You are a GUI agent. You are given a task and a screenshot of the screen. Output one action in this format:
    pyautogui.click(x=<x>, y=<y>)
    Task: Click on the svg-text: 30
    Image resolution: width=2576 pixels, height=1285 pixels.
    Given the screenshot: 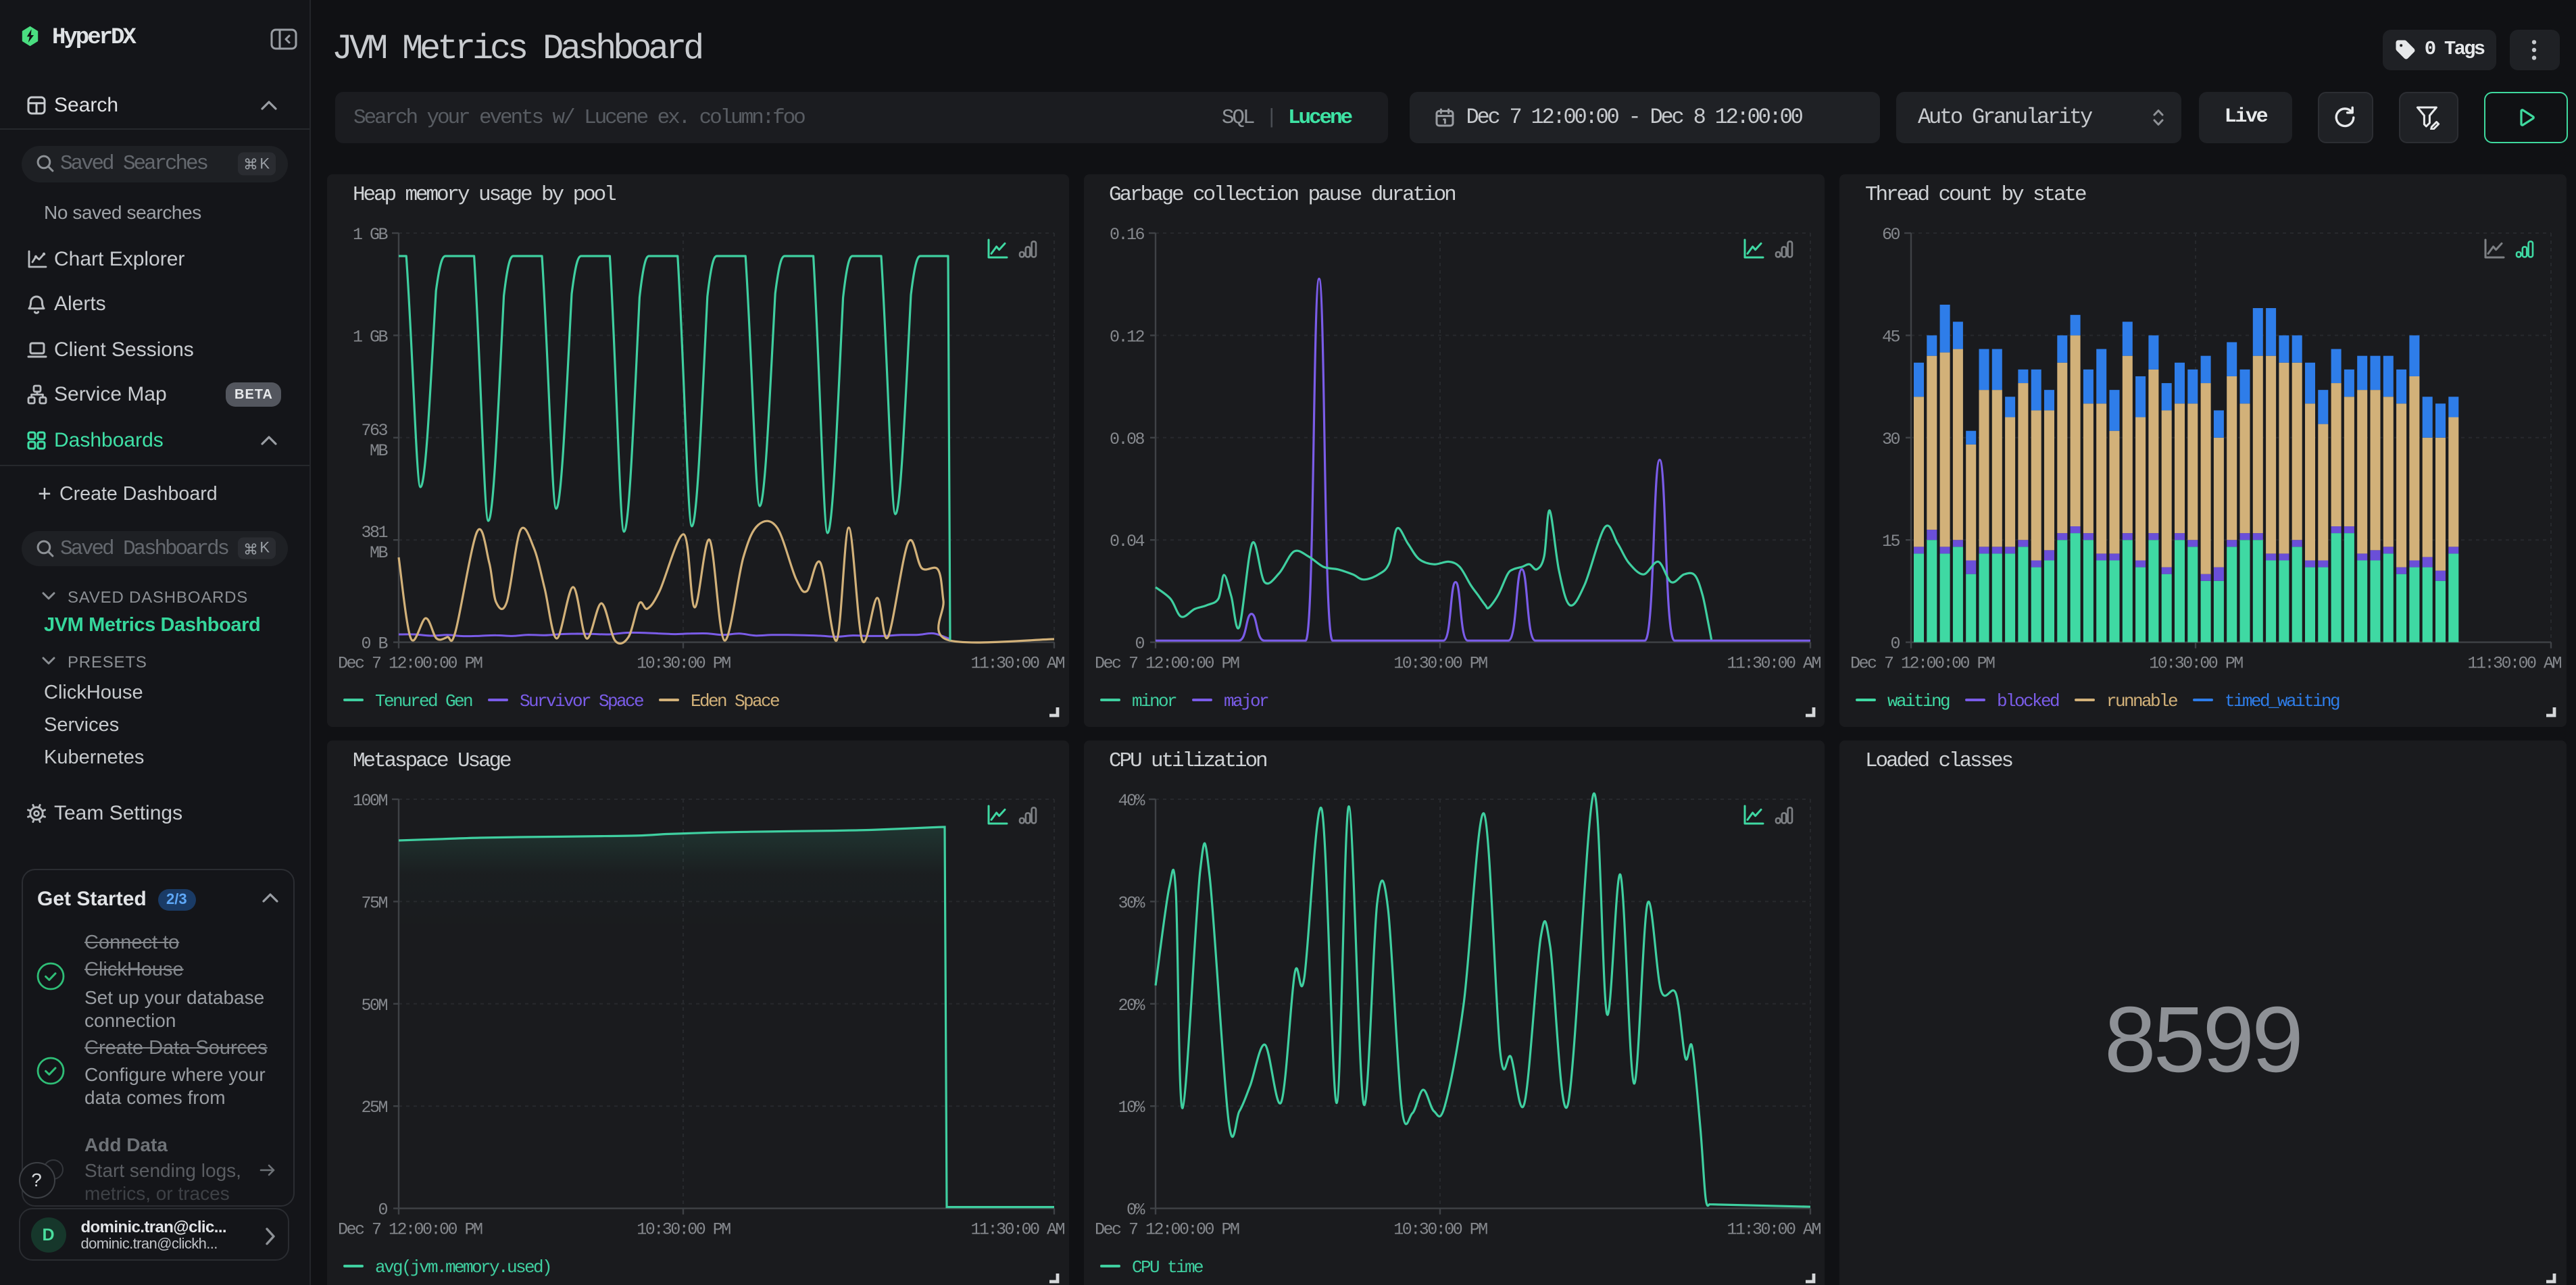 What is the action you would take?
    pyautogui.click(x=1891, y=439)
    